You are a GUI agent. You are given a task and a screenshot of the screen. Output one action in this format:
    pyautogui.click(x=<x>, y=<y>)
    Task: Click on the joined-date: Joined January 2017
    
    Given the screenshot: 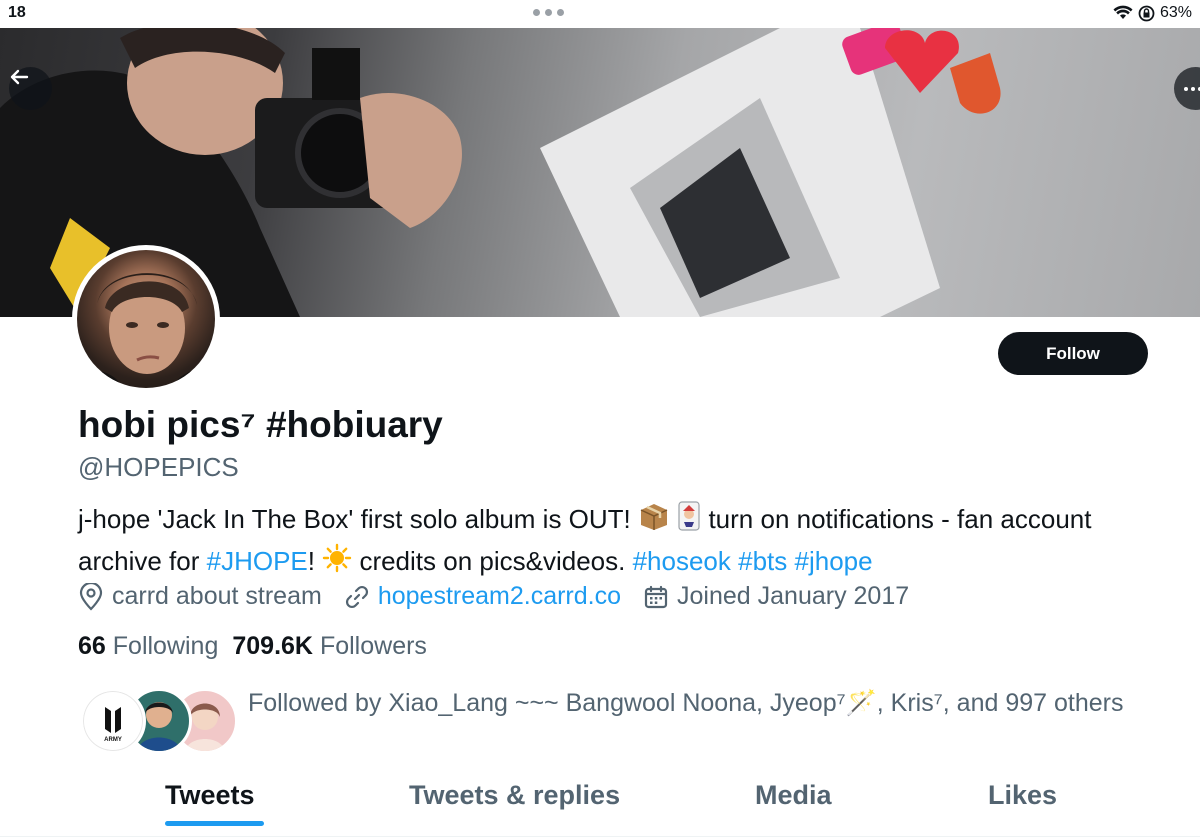 What is the action you would take?
    pyautogui.click(x=776, y=596)
    